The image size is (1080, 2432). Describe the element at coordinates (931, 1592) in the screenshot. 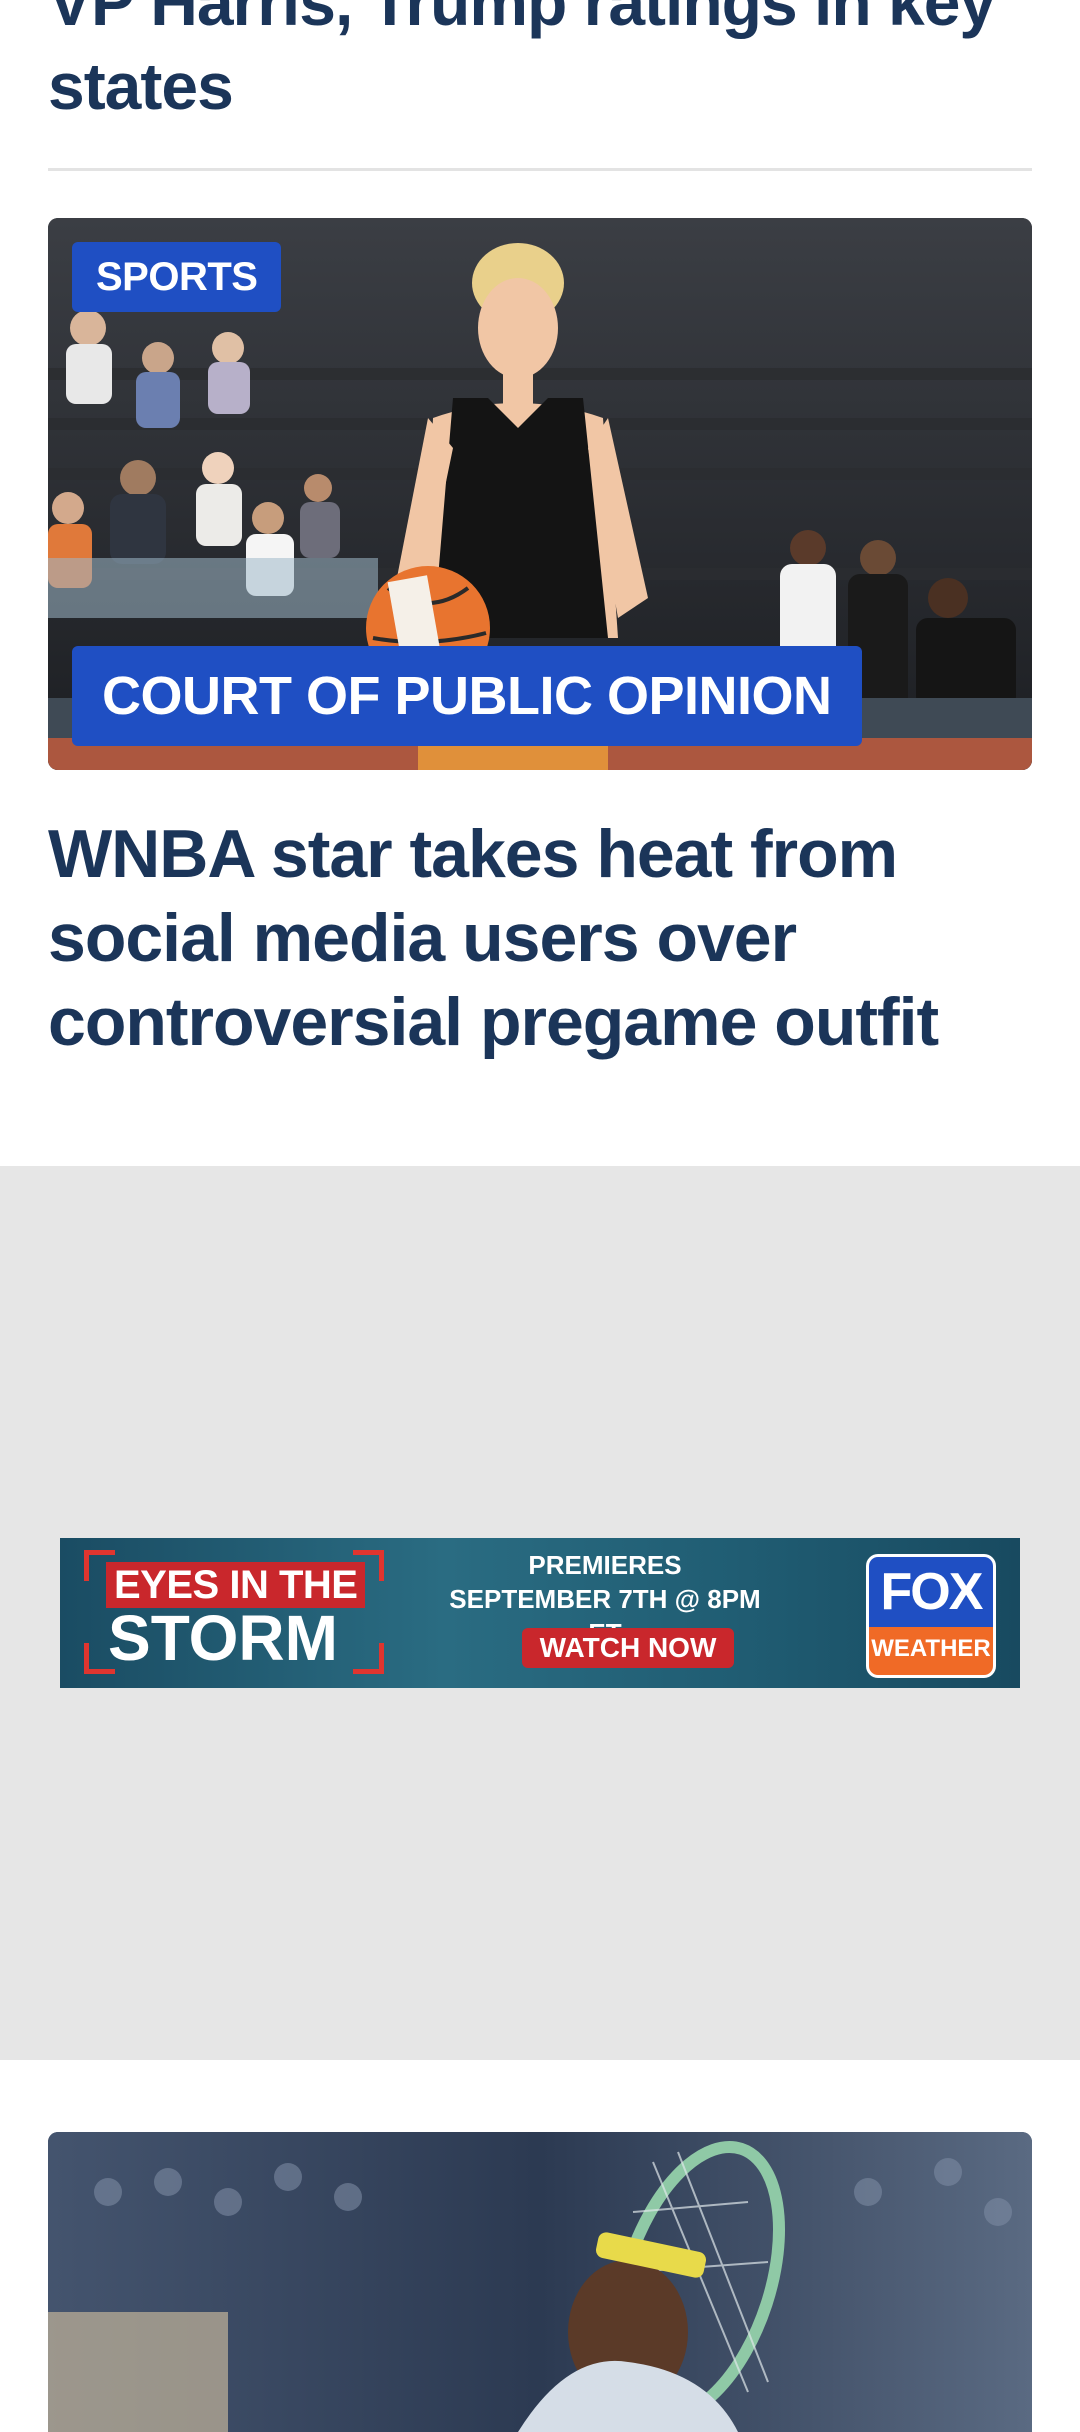

I see `fox-logo-text: FOX` at that location.